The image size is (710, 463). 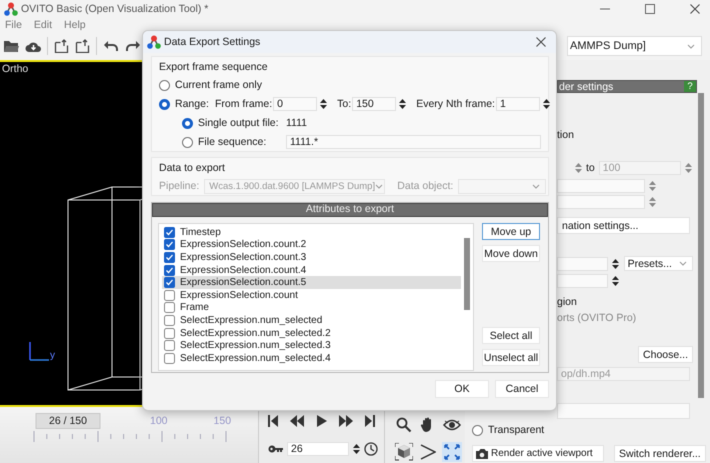 I want to click on play-icon, so click(x=321, y=420).